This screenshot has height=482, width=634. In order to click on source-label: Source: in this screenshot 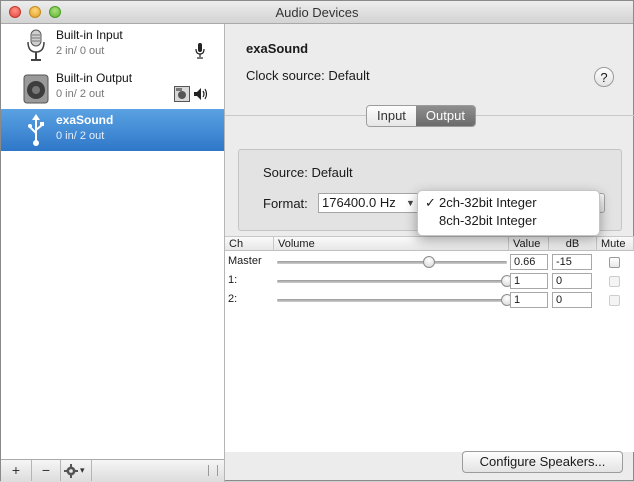, I will do `click(285, 172)`.